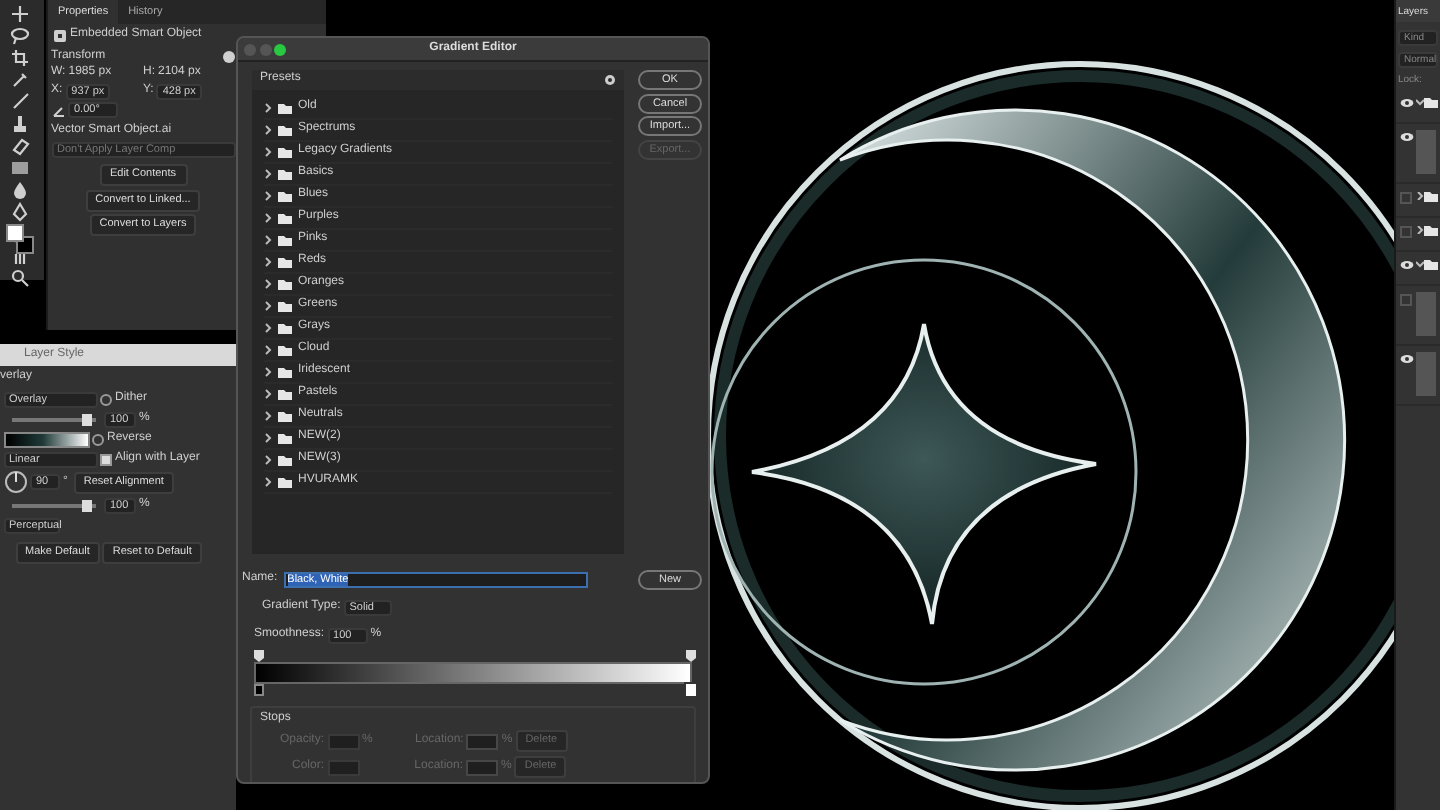 This screenshot has width=1440, height=810. Describe the element at coordinates (59, 35) in the screenshot. I see `smart-object-icon` at that location.